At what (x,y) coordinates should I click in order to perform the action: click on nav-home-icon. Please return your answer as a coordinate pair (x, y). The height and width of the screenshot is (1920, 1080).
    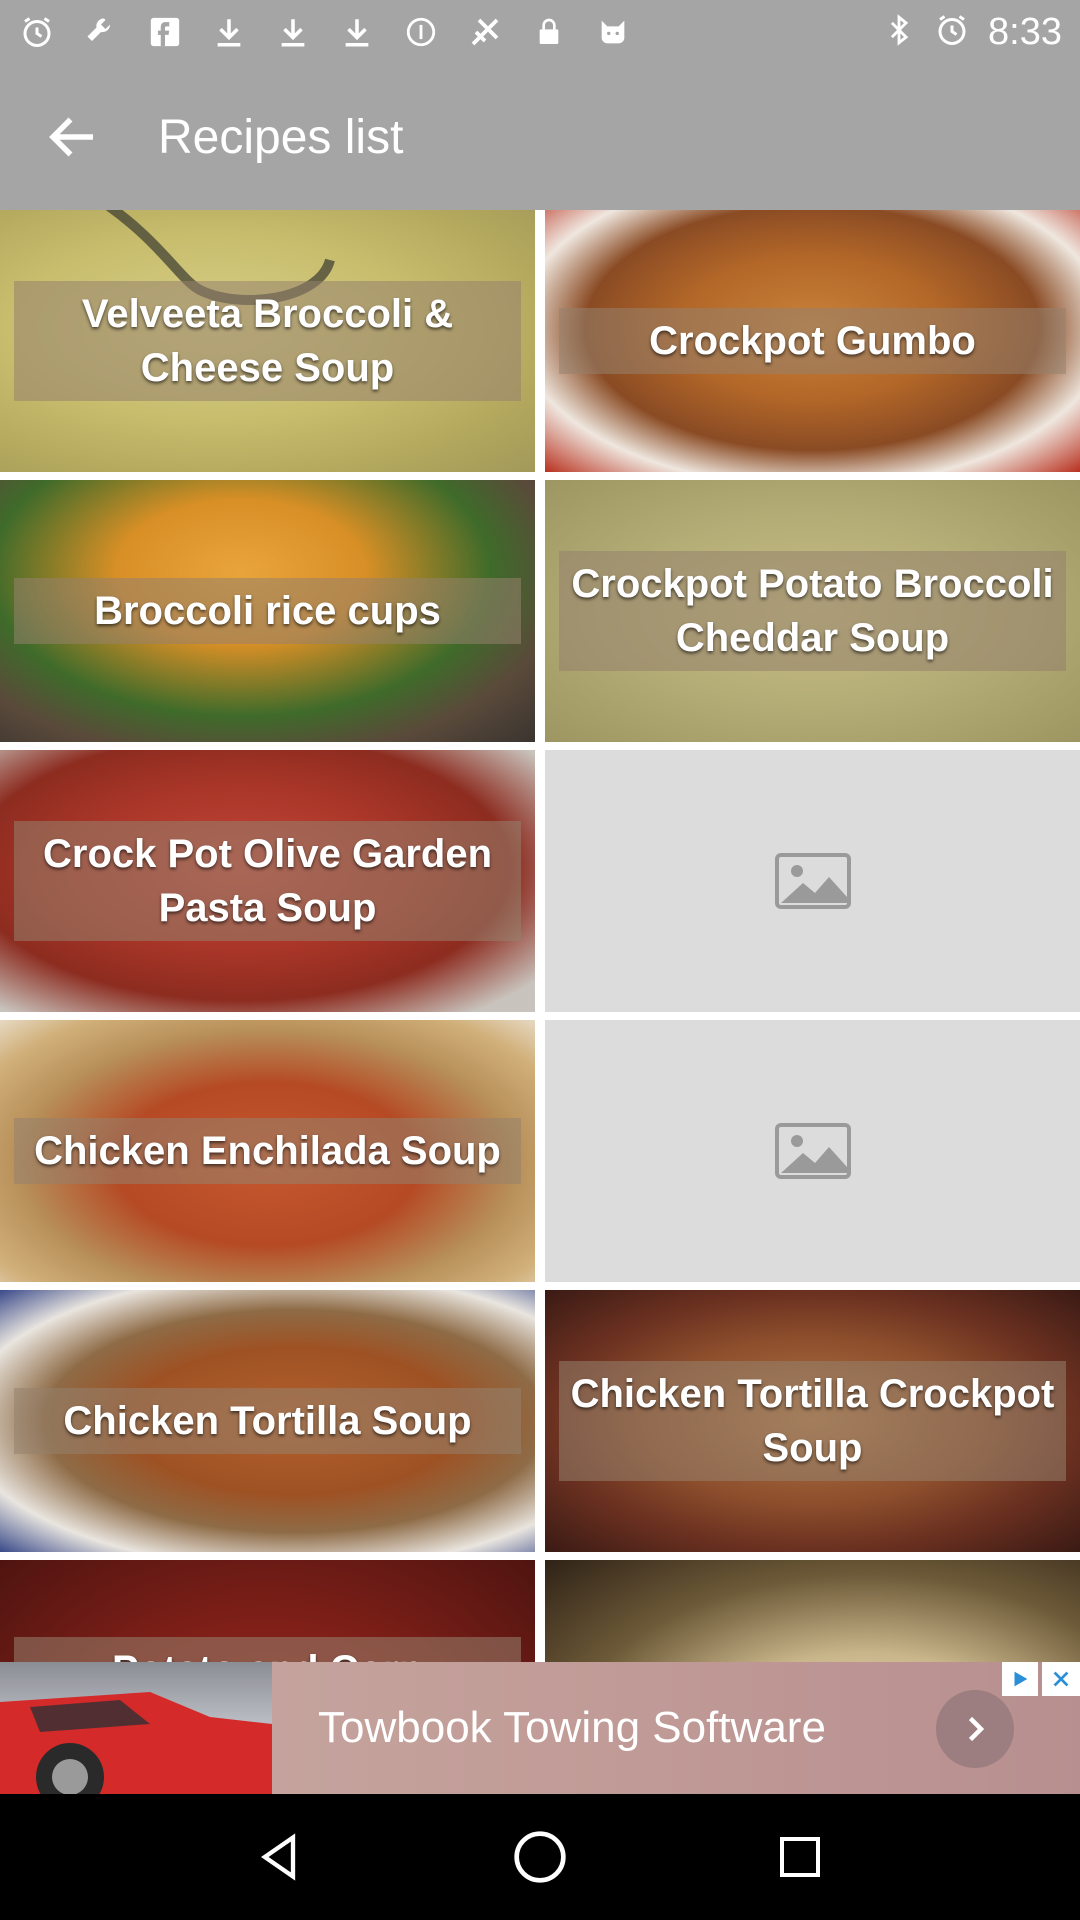
    Looking at the image, I should click on (540, 1857).